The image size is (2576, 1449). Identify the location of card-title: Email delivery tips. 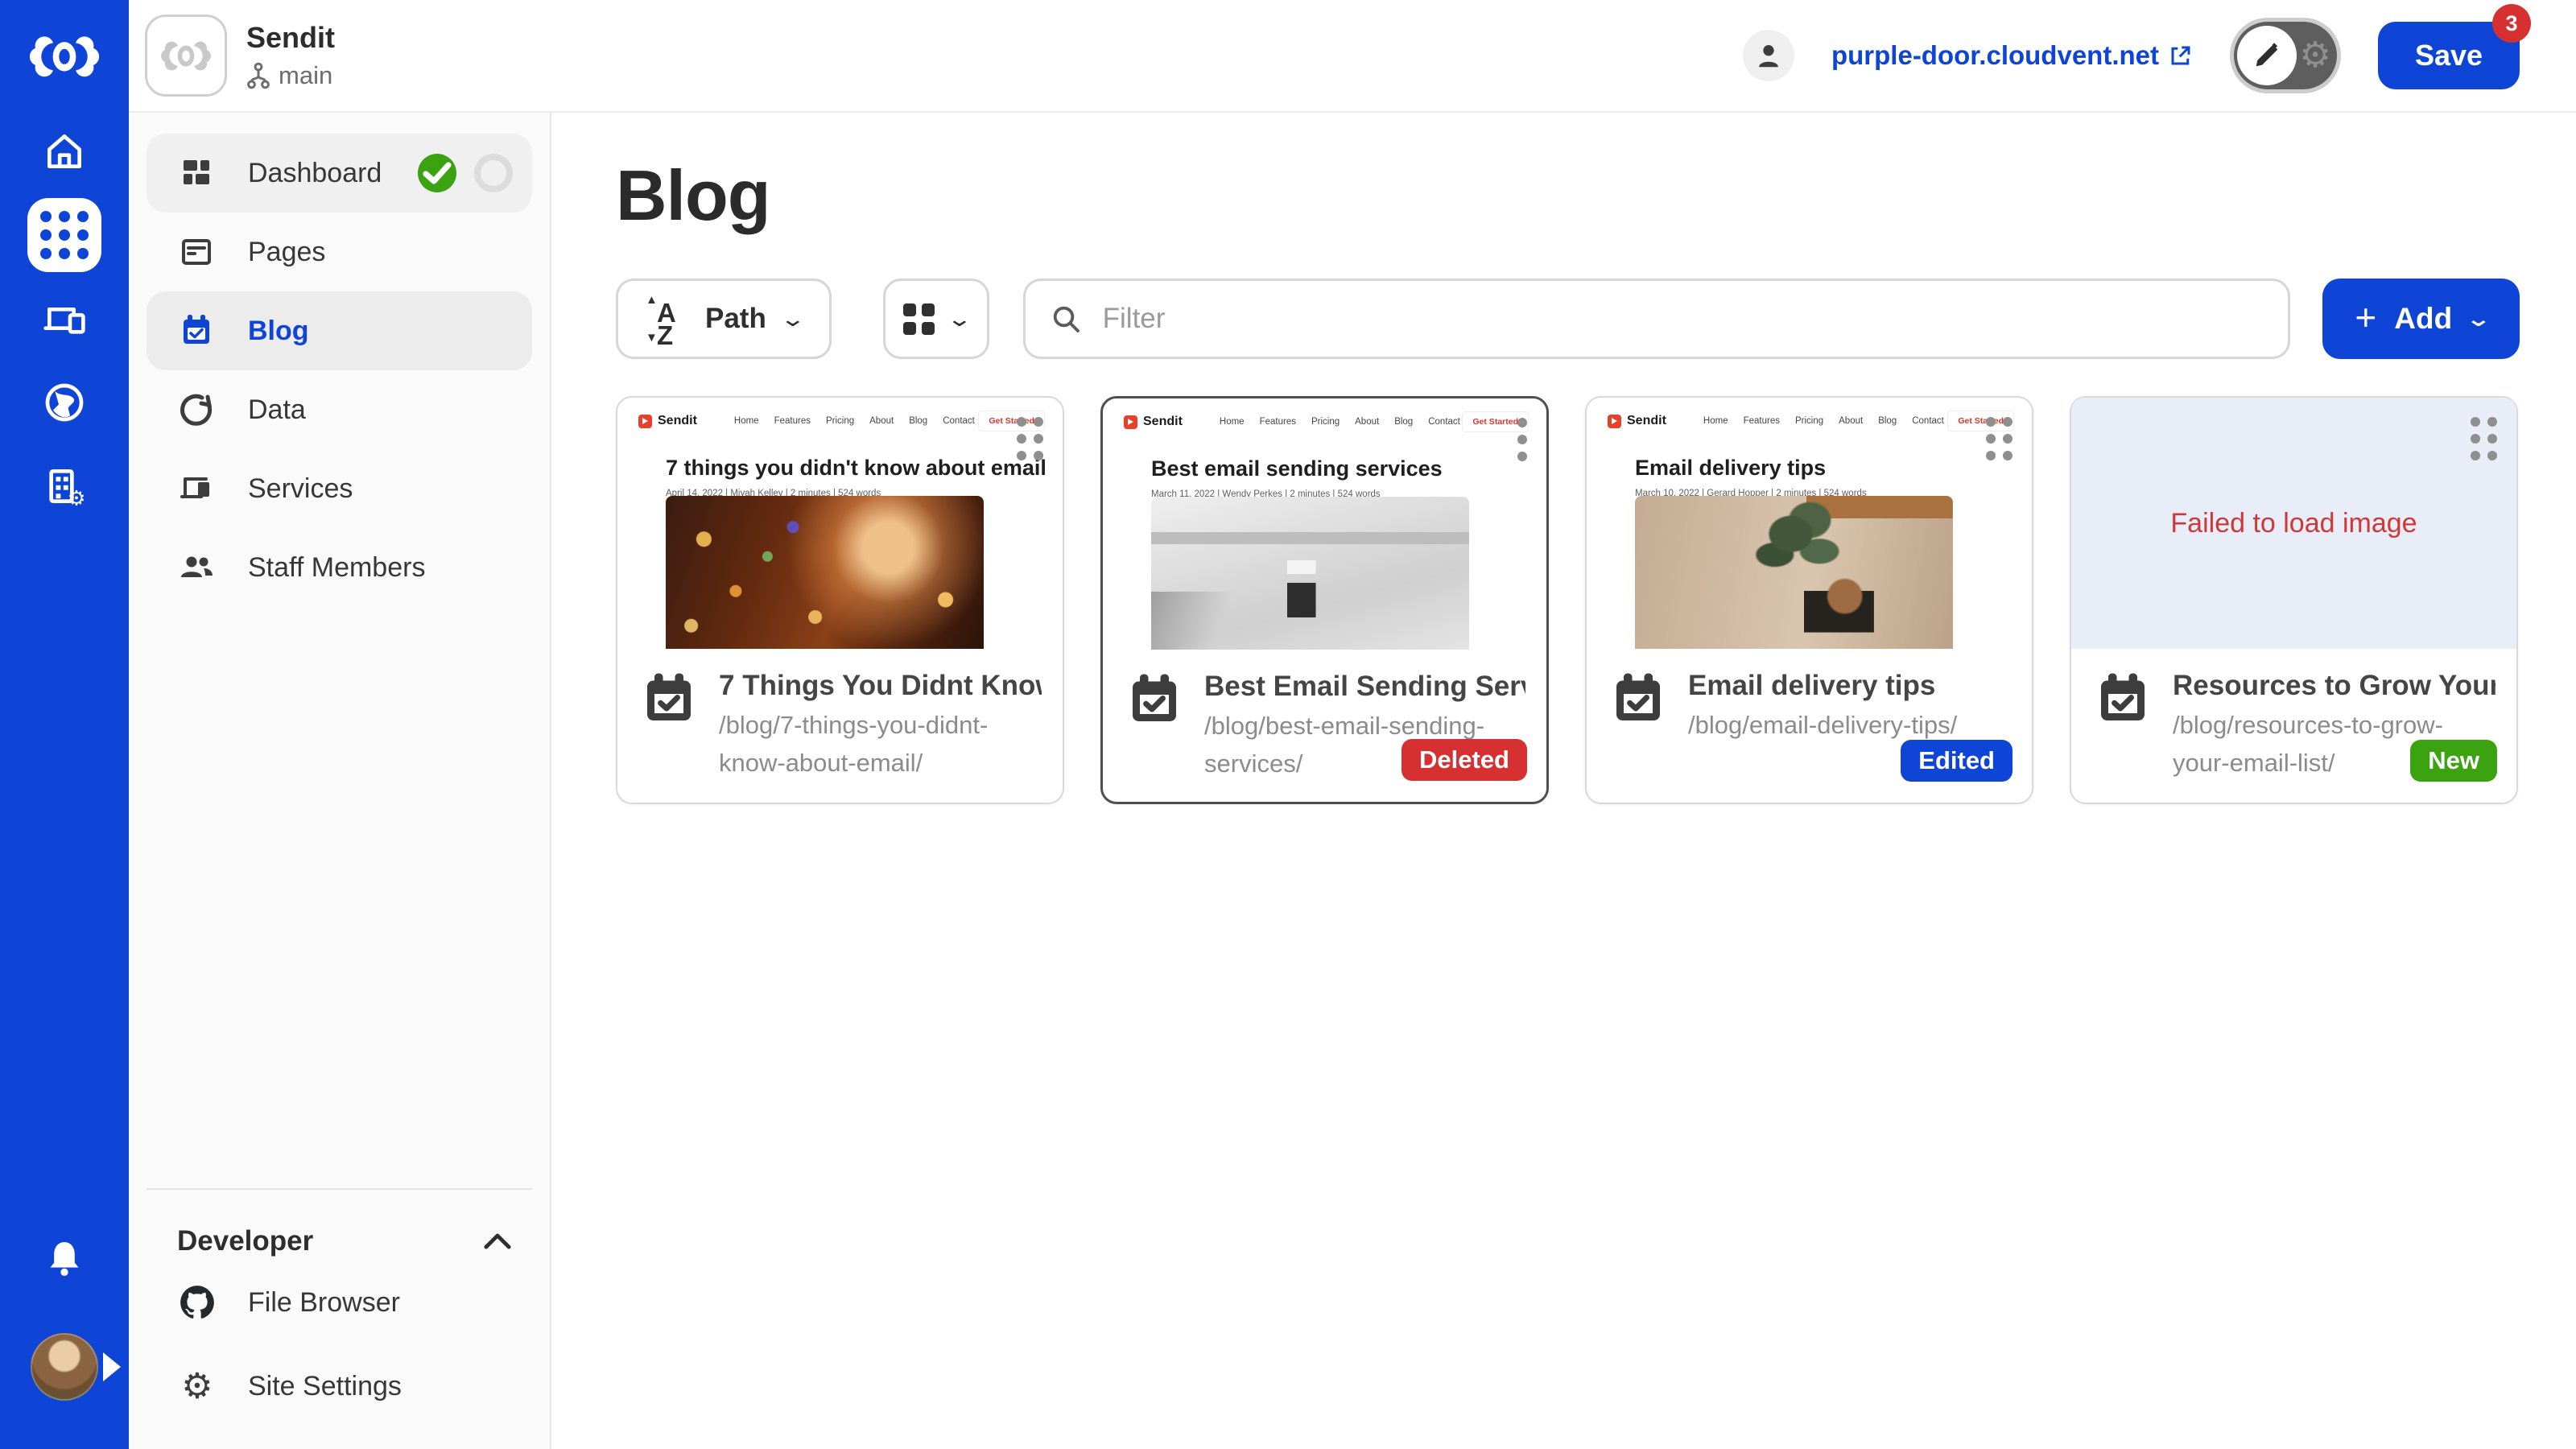
(1812, 685).